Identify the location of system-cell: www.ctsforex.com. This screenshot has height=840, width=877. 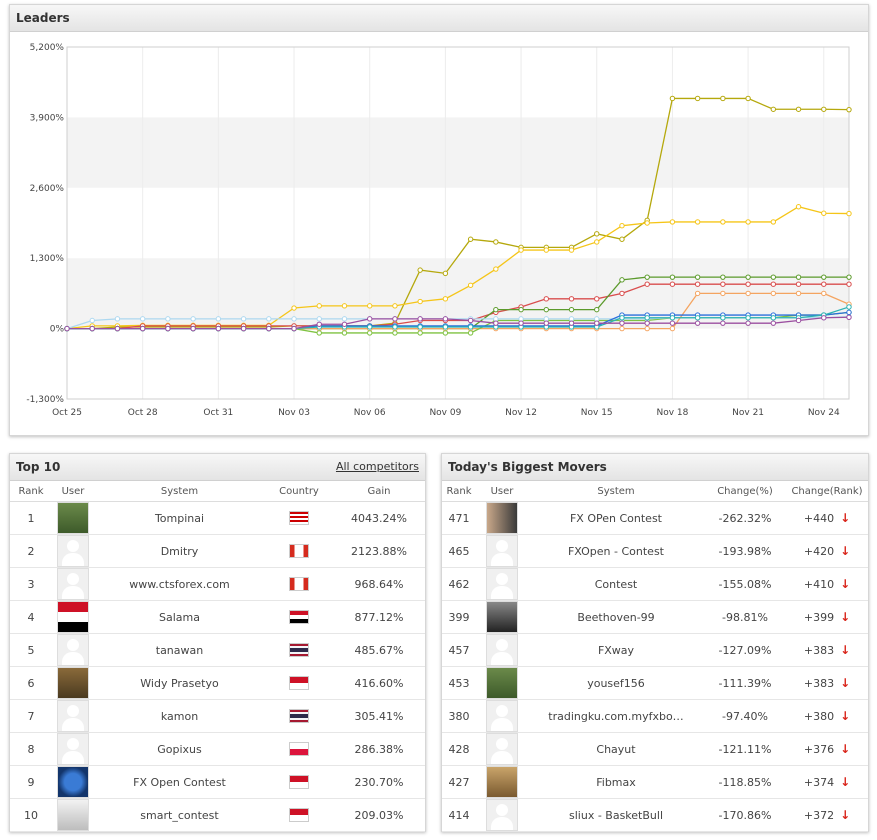
(179, 584).